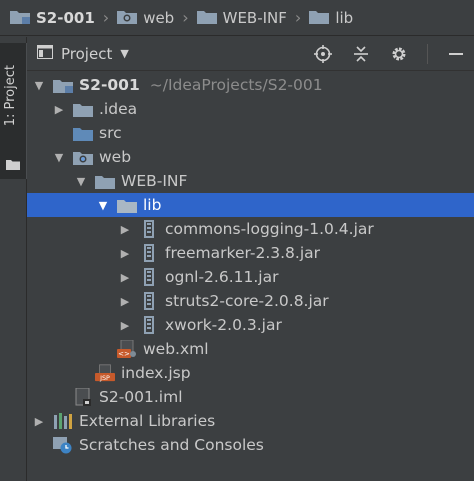  Describe the element at coordinates (115, 157) in the screenshot. I see `tree-node-label: web` at that location.